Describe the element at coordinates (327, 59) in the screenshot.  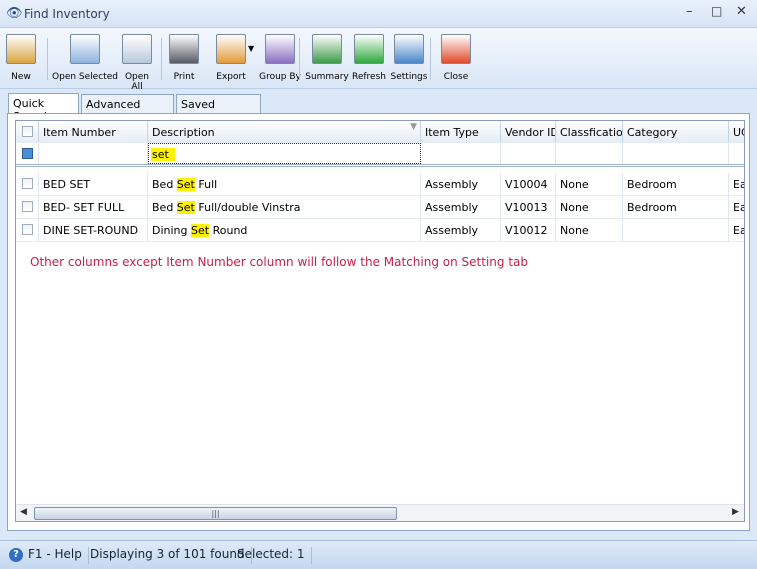
I see `summary-button: Summary` at that location.